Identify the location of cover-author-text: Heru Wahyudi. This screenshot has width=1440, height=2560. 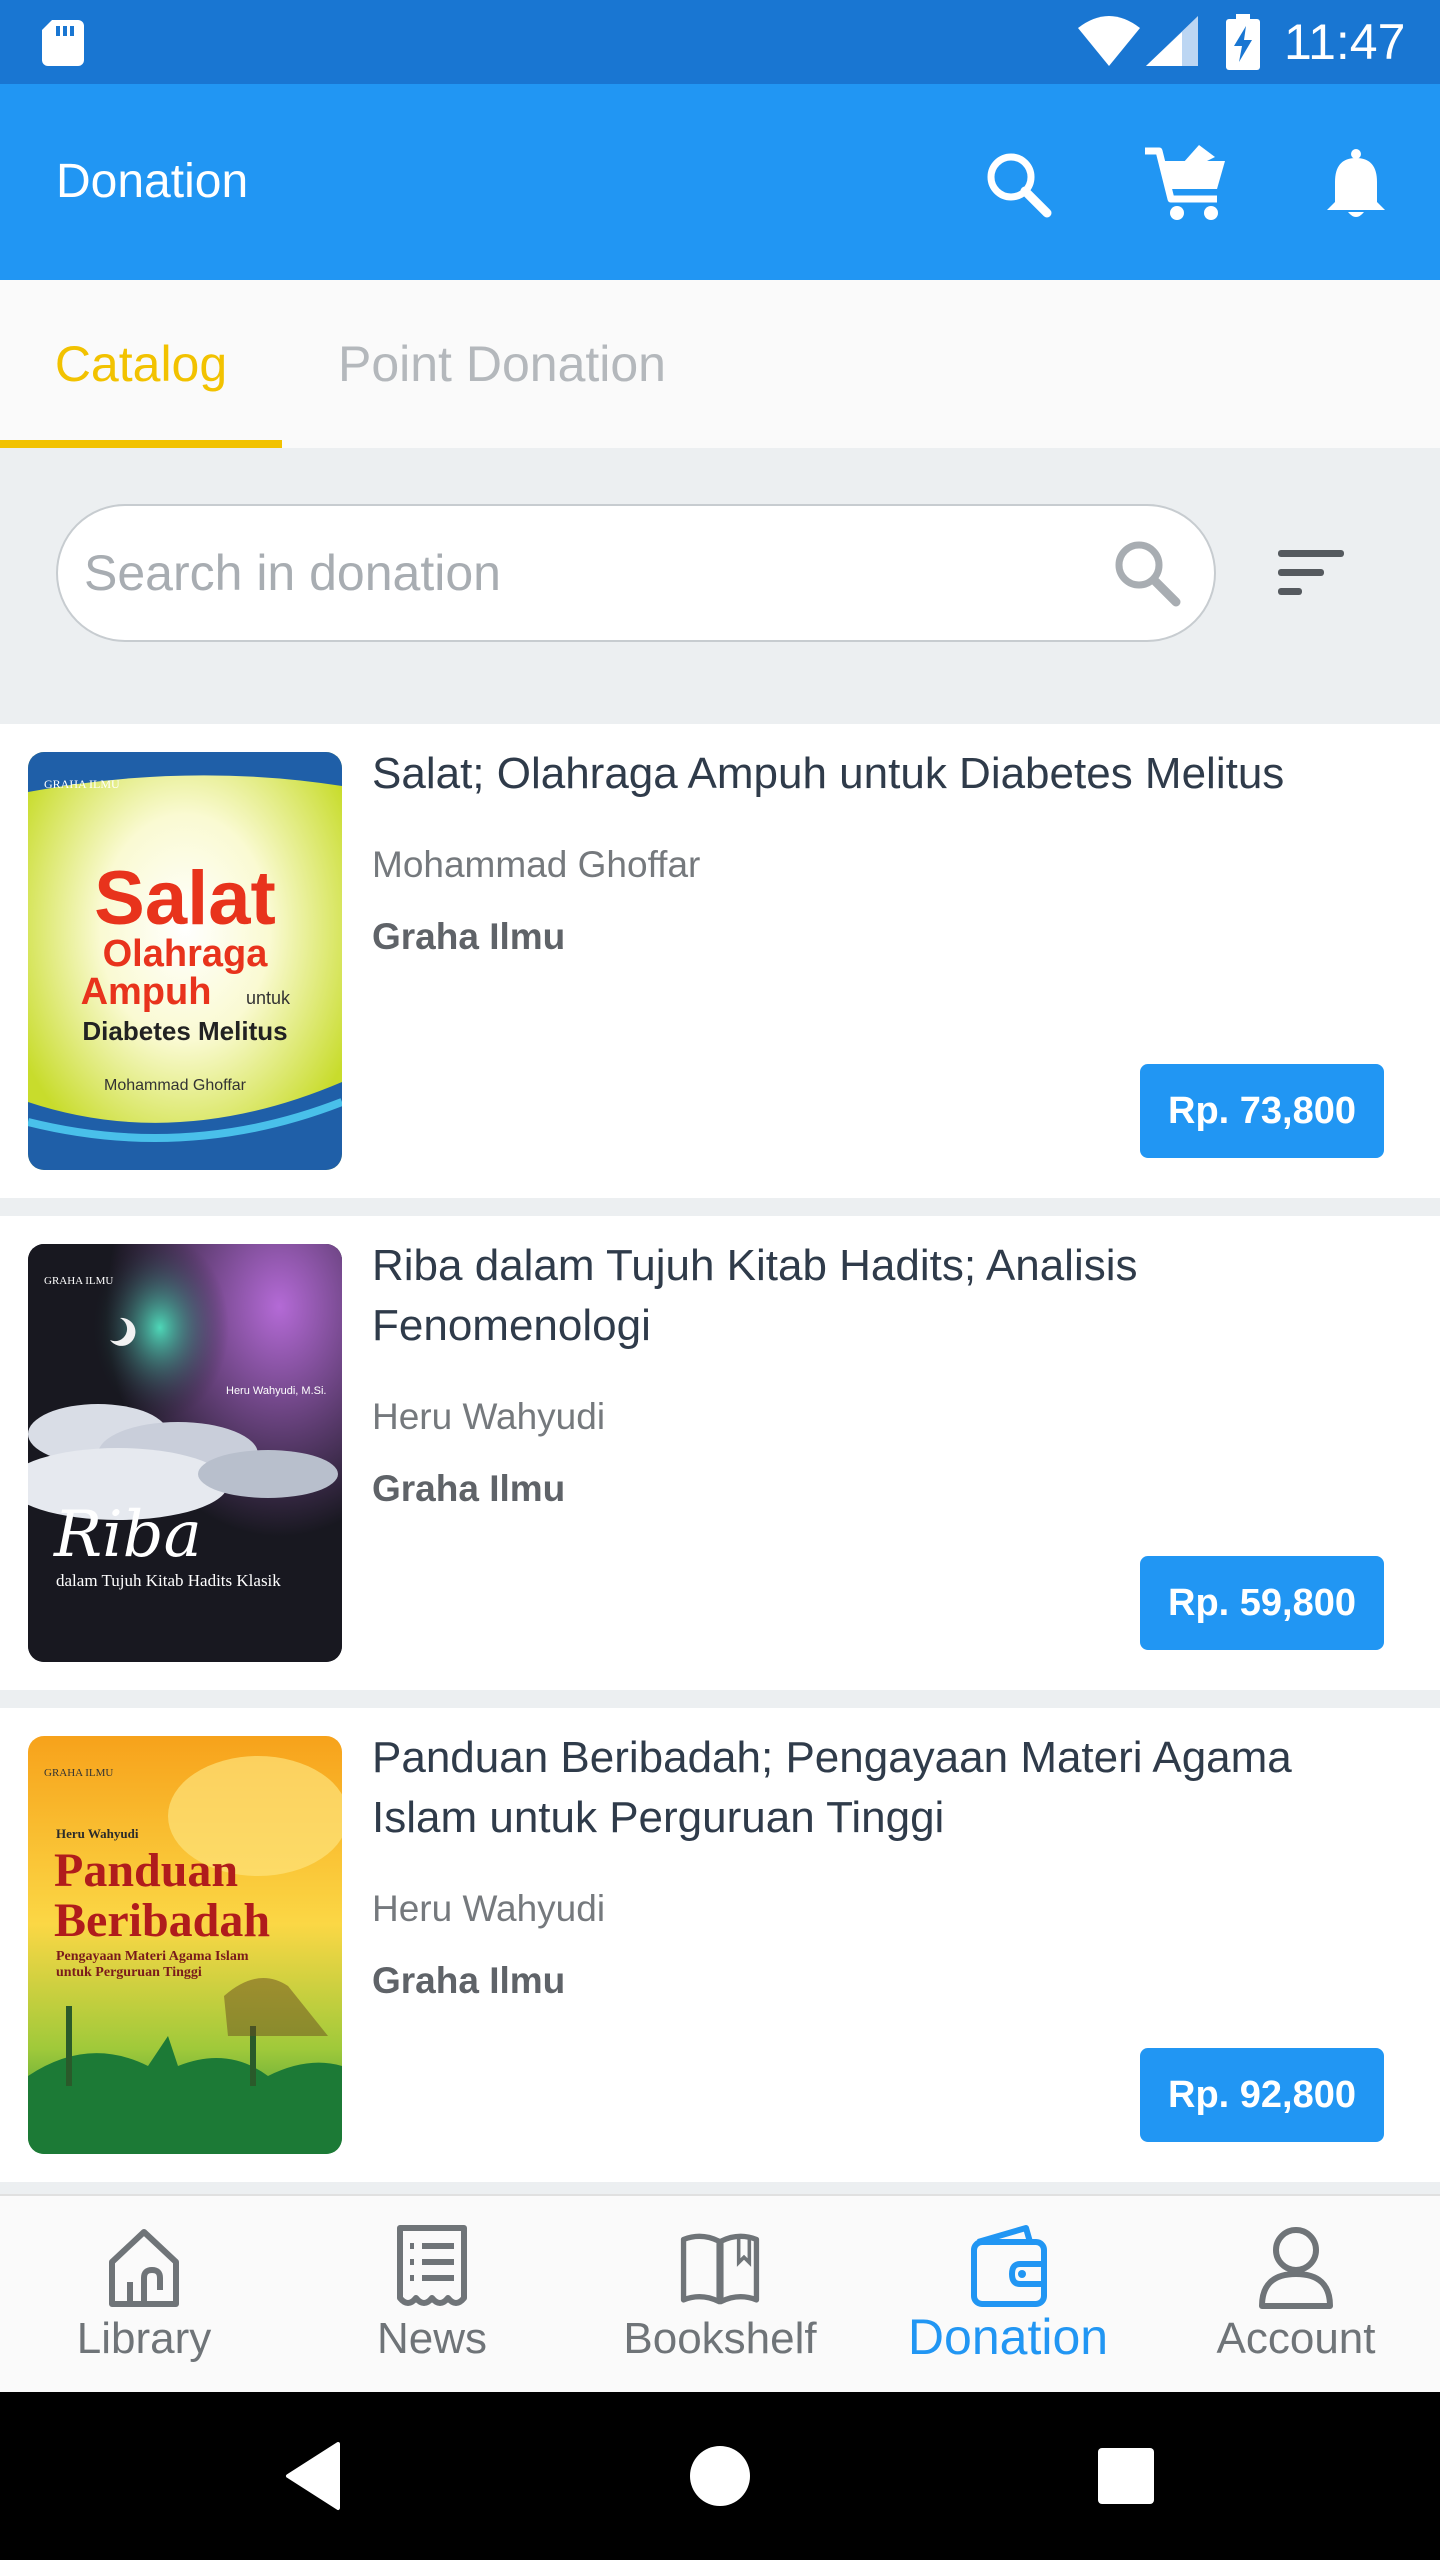
(97, 1833).